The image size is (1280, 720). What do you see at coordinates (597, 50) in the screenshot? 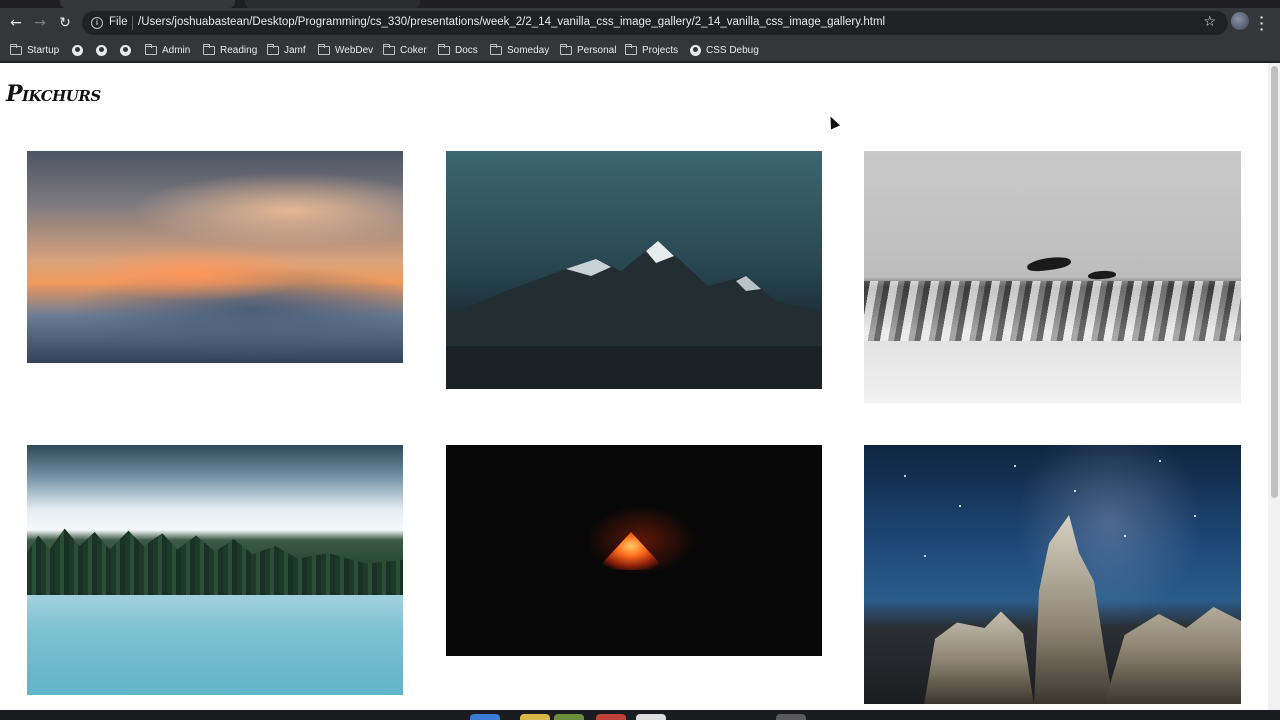
I see `bookmark-label: Personal` at bounding box center [597, 50].